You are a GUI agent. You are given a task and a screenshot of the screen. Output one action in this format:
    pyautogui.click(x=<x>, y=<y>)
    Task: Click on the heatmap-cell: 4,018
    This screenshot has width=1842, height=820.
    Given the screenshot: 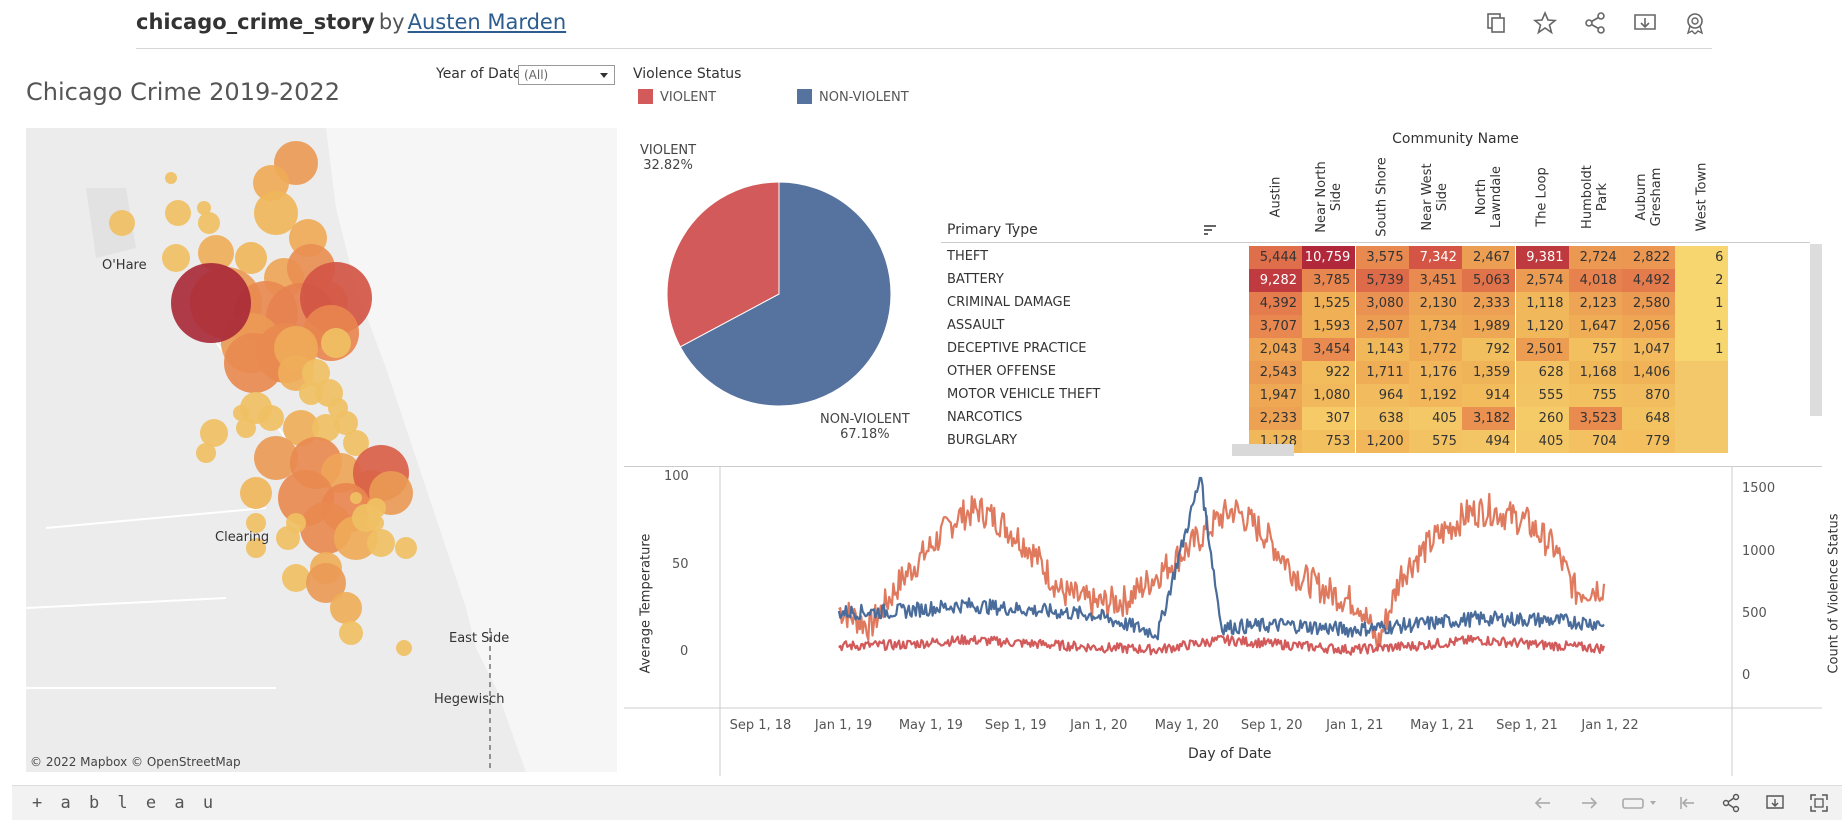 What is the action you would take?
    pyautogui.click(x=1595, y=280)
    